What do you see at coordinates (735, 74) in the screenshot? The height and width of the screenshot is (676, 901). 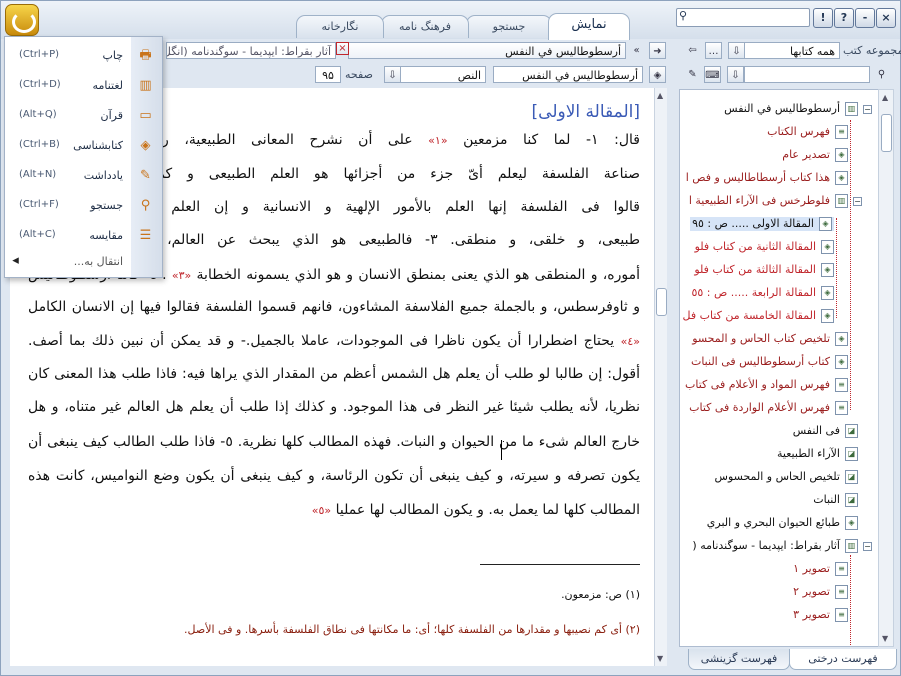 I see `filter-dropdown-icon: ⇩` at bounding box center [735, 74].